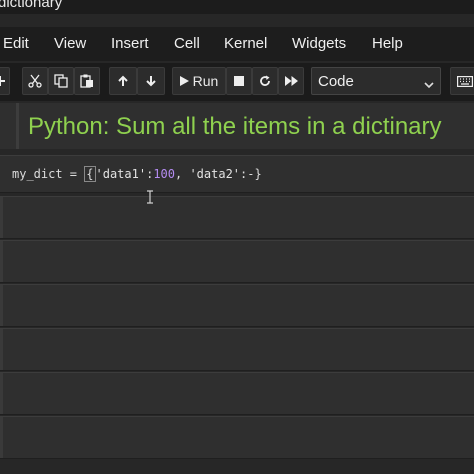  I want to click on plus-icon, so click(2, 81).